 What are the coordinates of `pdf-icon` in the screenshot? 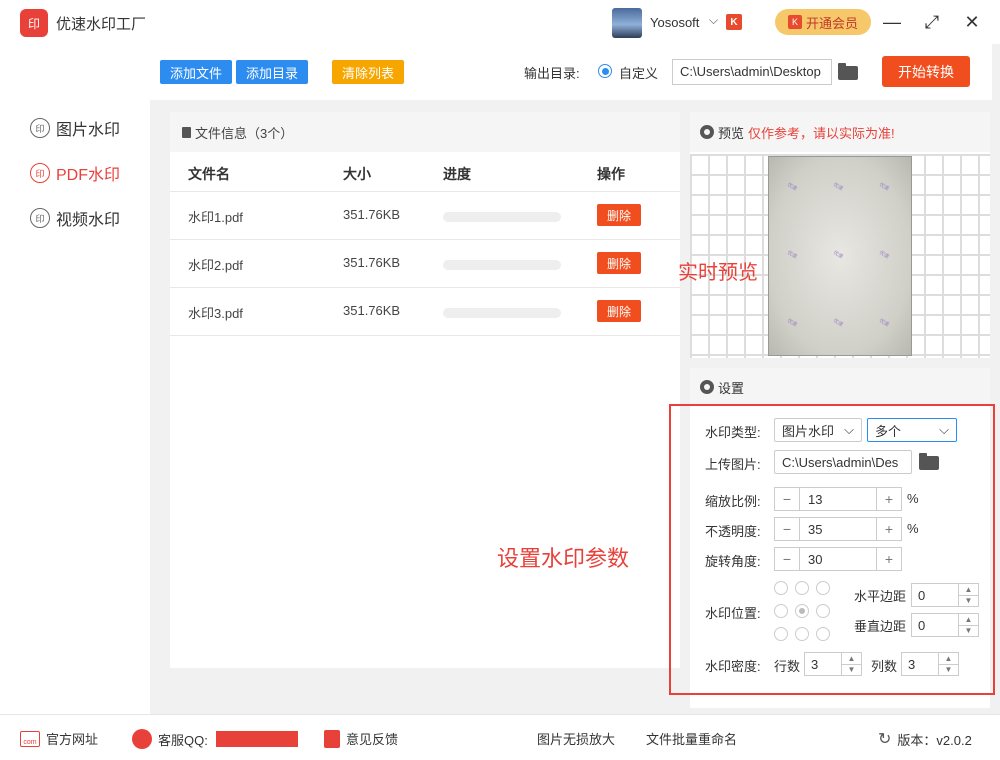 It's located at (332, 738).